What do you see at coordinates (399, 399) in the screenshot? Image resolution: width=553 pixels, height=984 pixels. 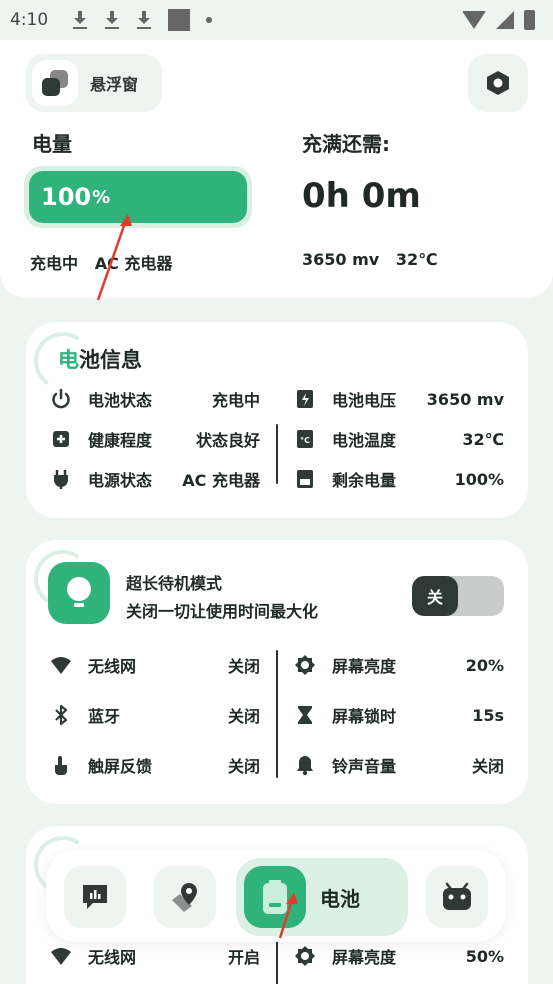 I see `info-row-voltage: 电池电压 3650 mv` at bounding box center [399, 399].